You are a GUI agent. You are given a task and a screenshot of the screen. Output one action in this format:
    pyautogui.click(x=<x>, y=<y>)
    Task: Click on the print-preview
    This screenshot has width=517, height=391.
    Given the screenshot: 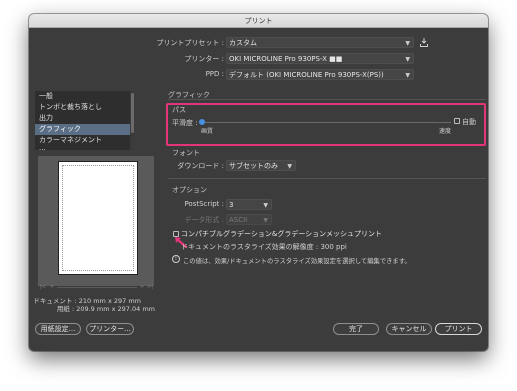 What is the action you would take?
    pyautogui.click(x=96, y=221)
    